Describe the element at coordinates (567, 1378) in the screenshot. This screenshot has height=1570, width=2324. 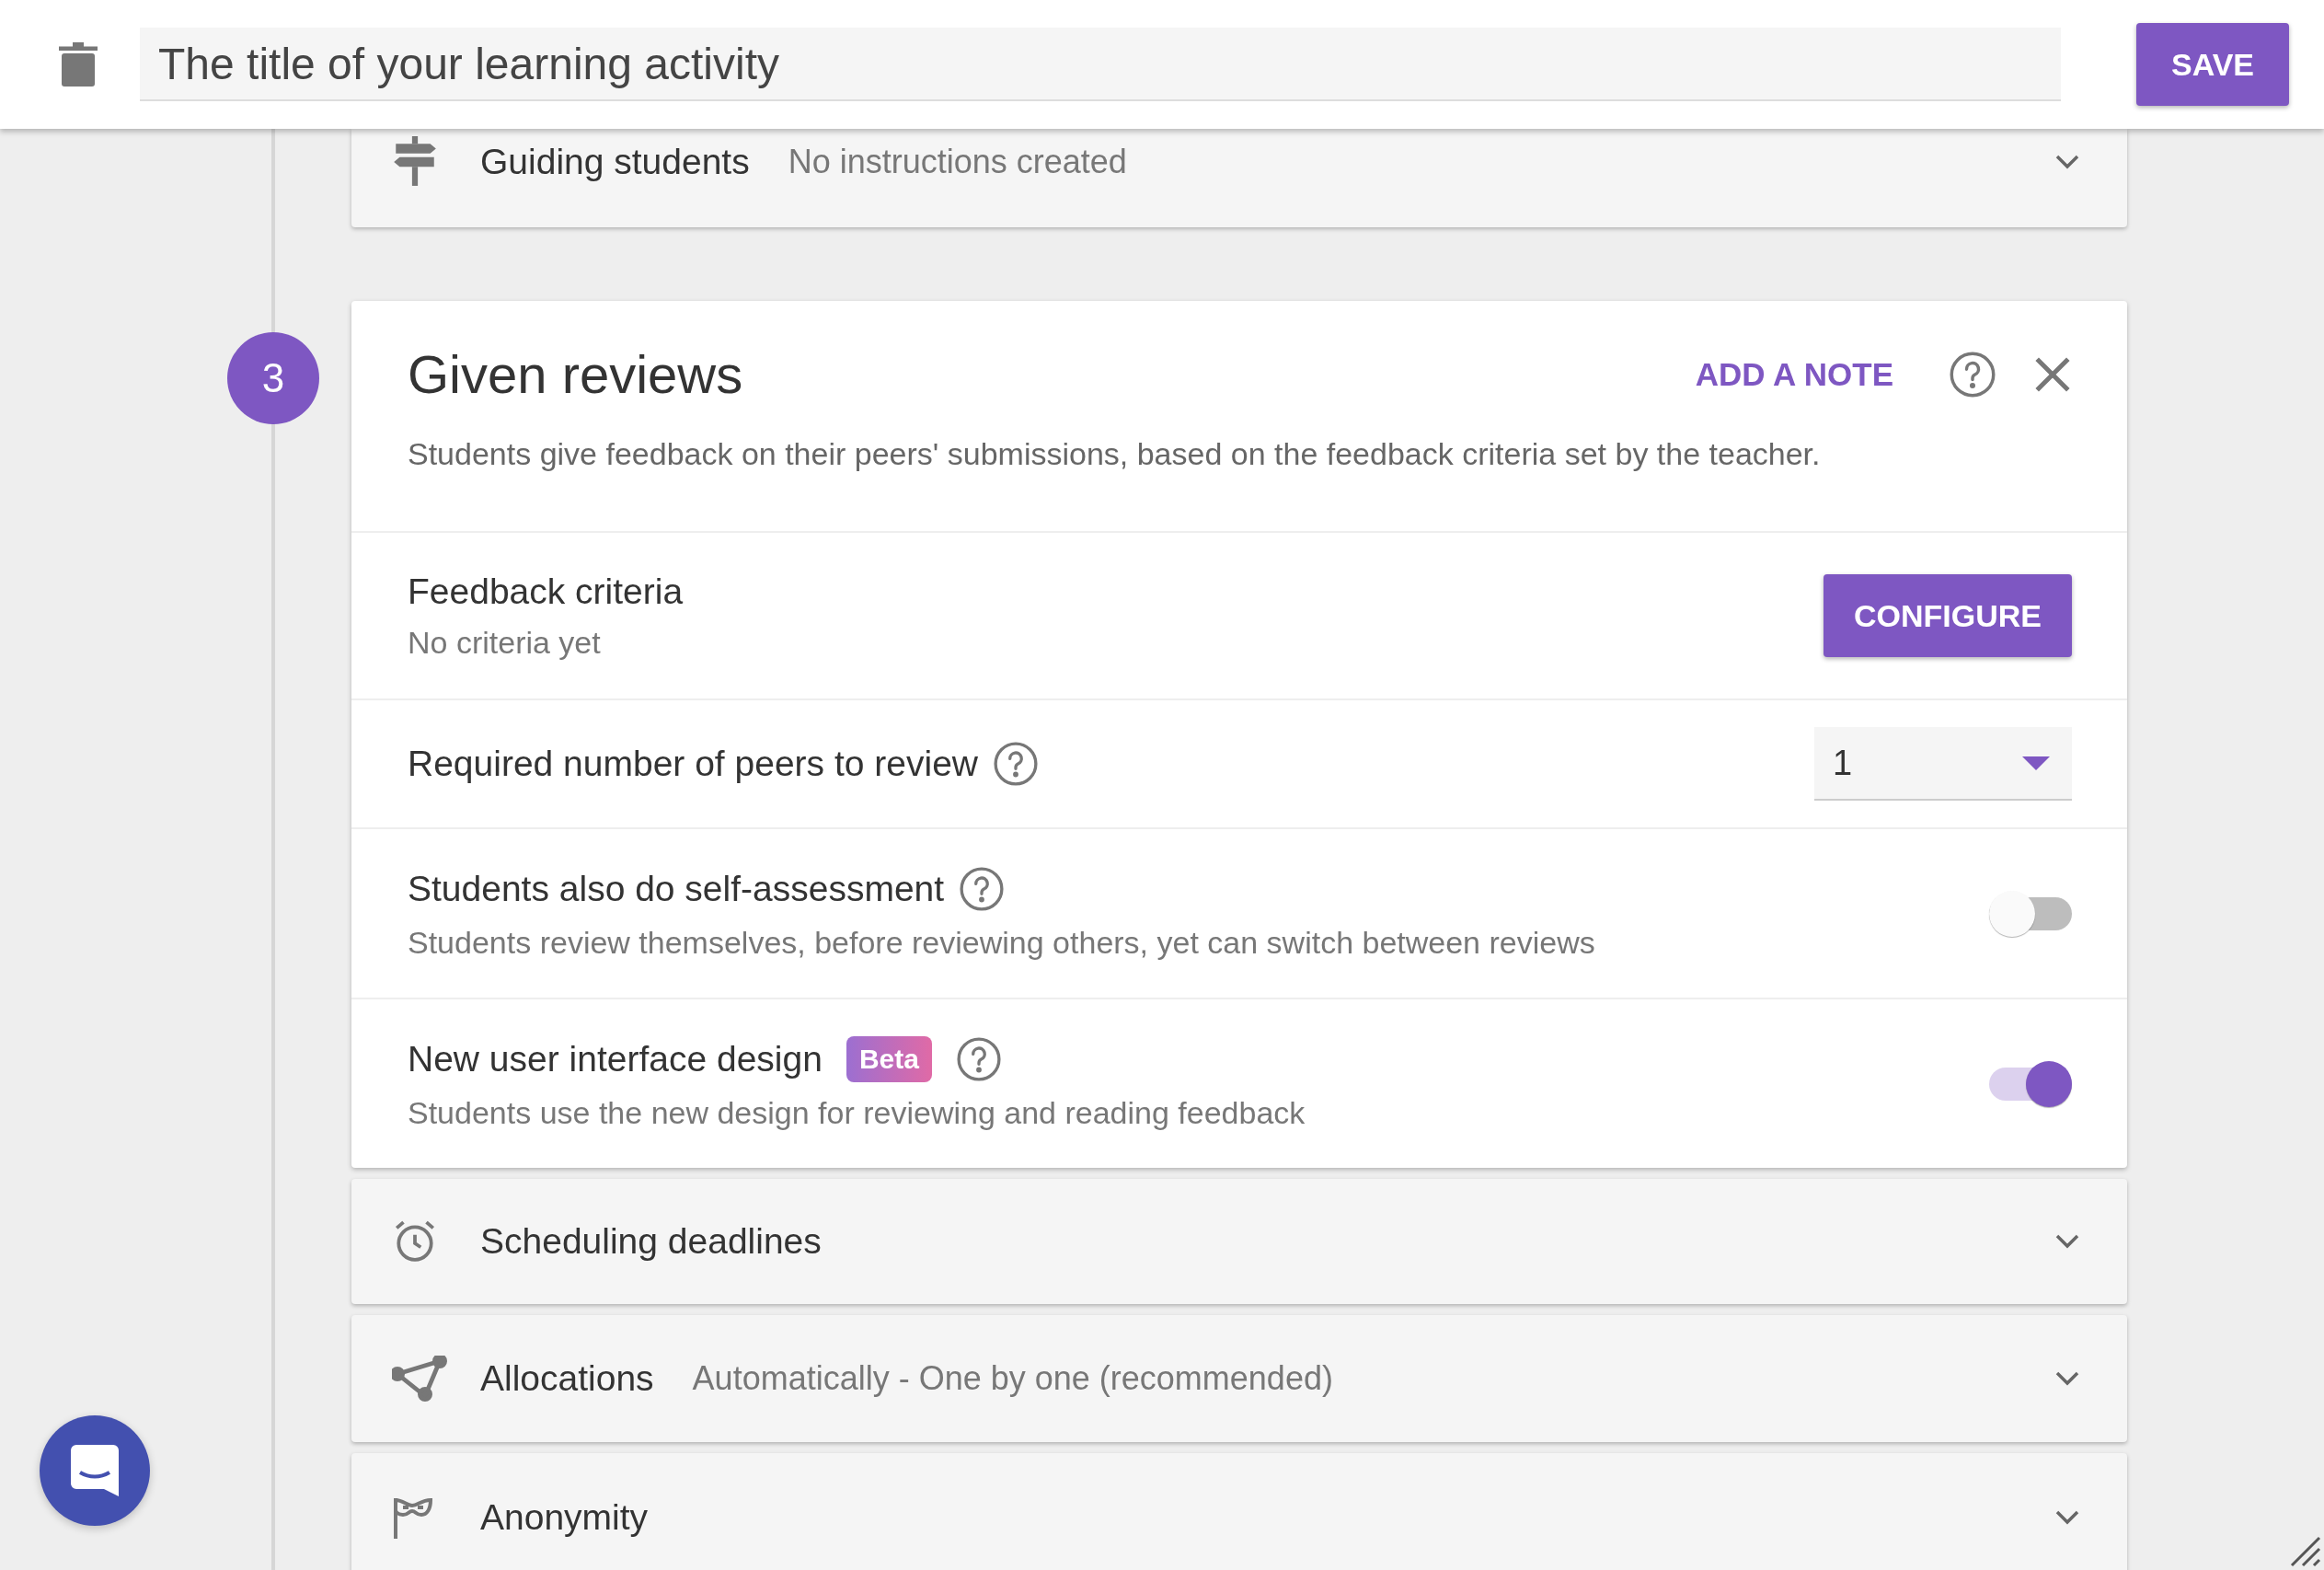
I see `section-title: Allocations` at that location.